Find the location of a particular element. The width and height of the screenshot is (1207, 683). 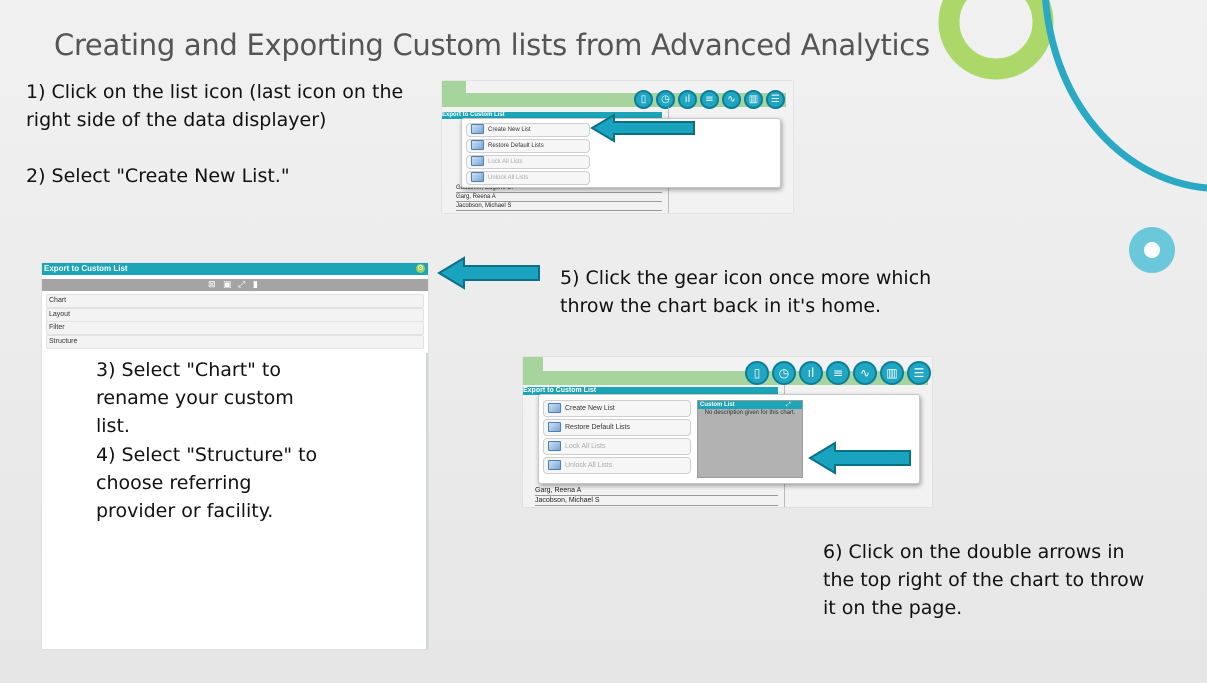

double-arrow-icon: ⤢ is located at coordinates (788, 405).